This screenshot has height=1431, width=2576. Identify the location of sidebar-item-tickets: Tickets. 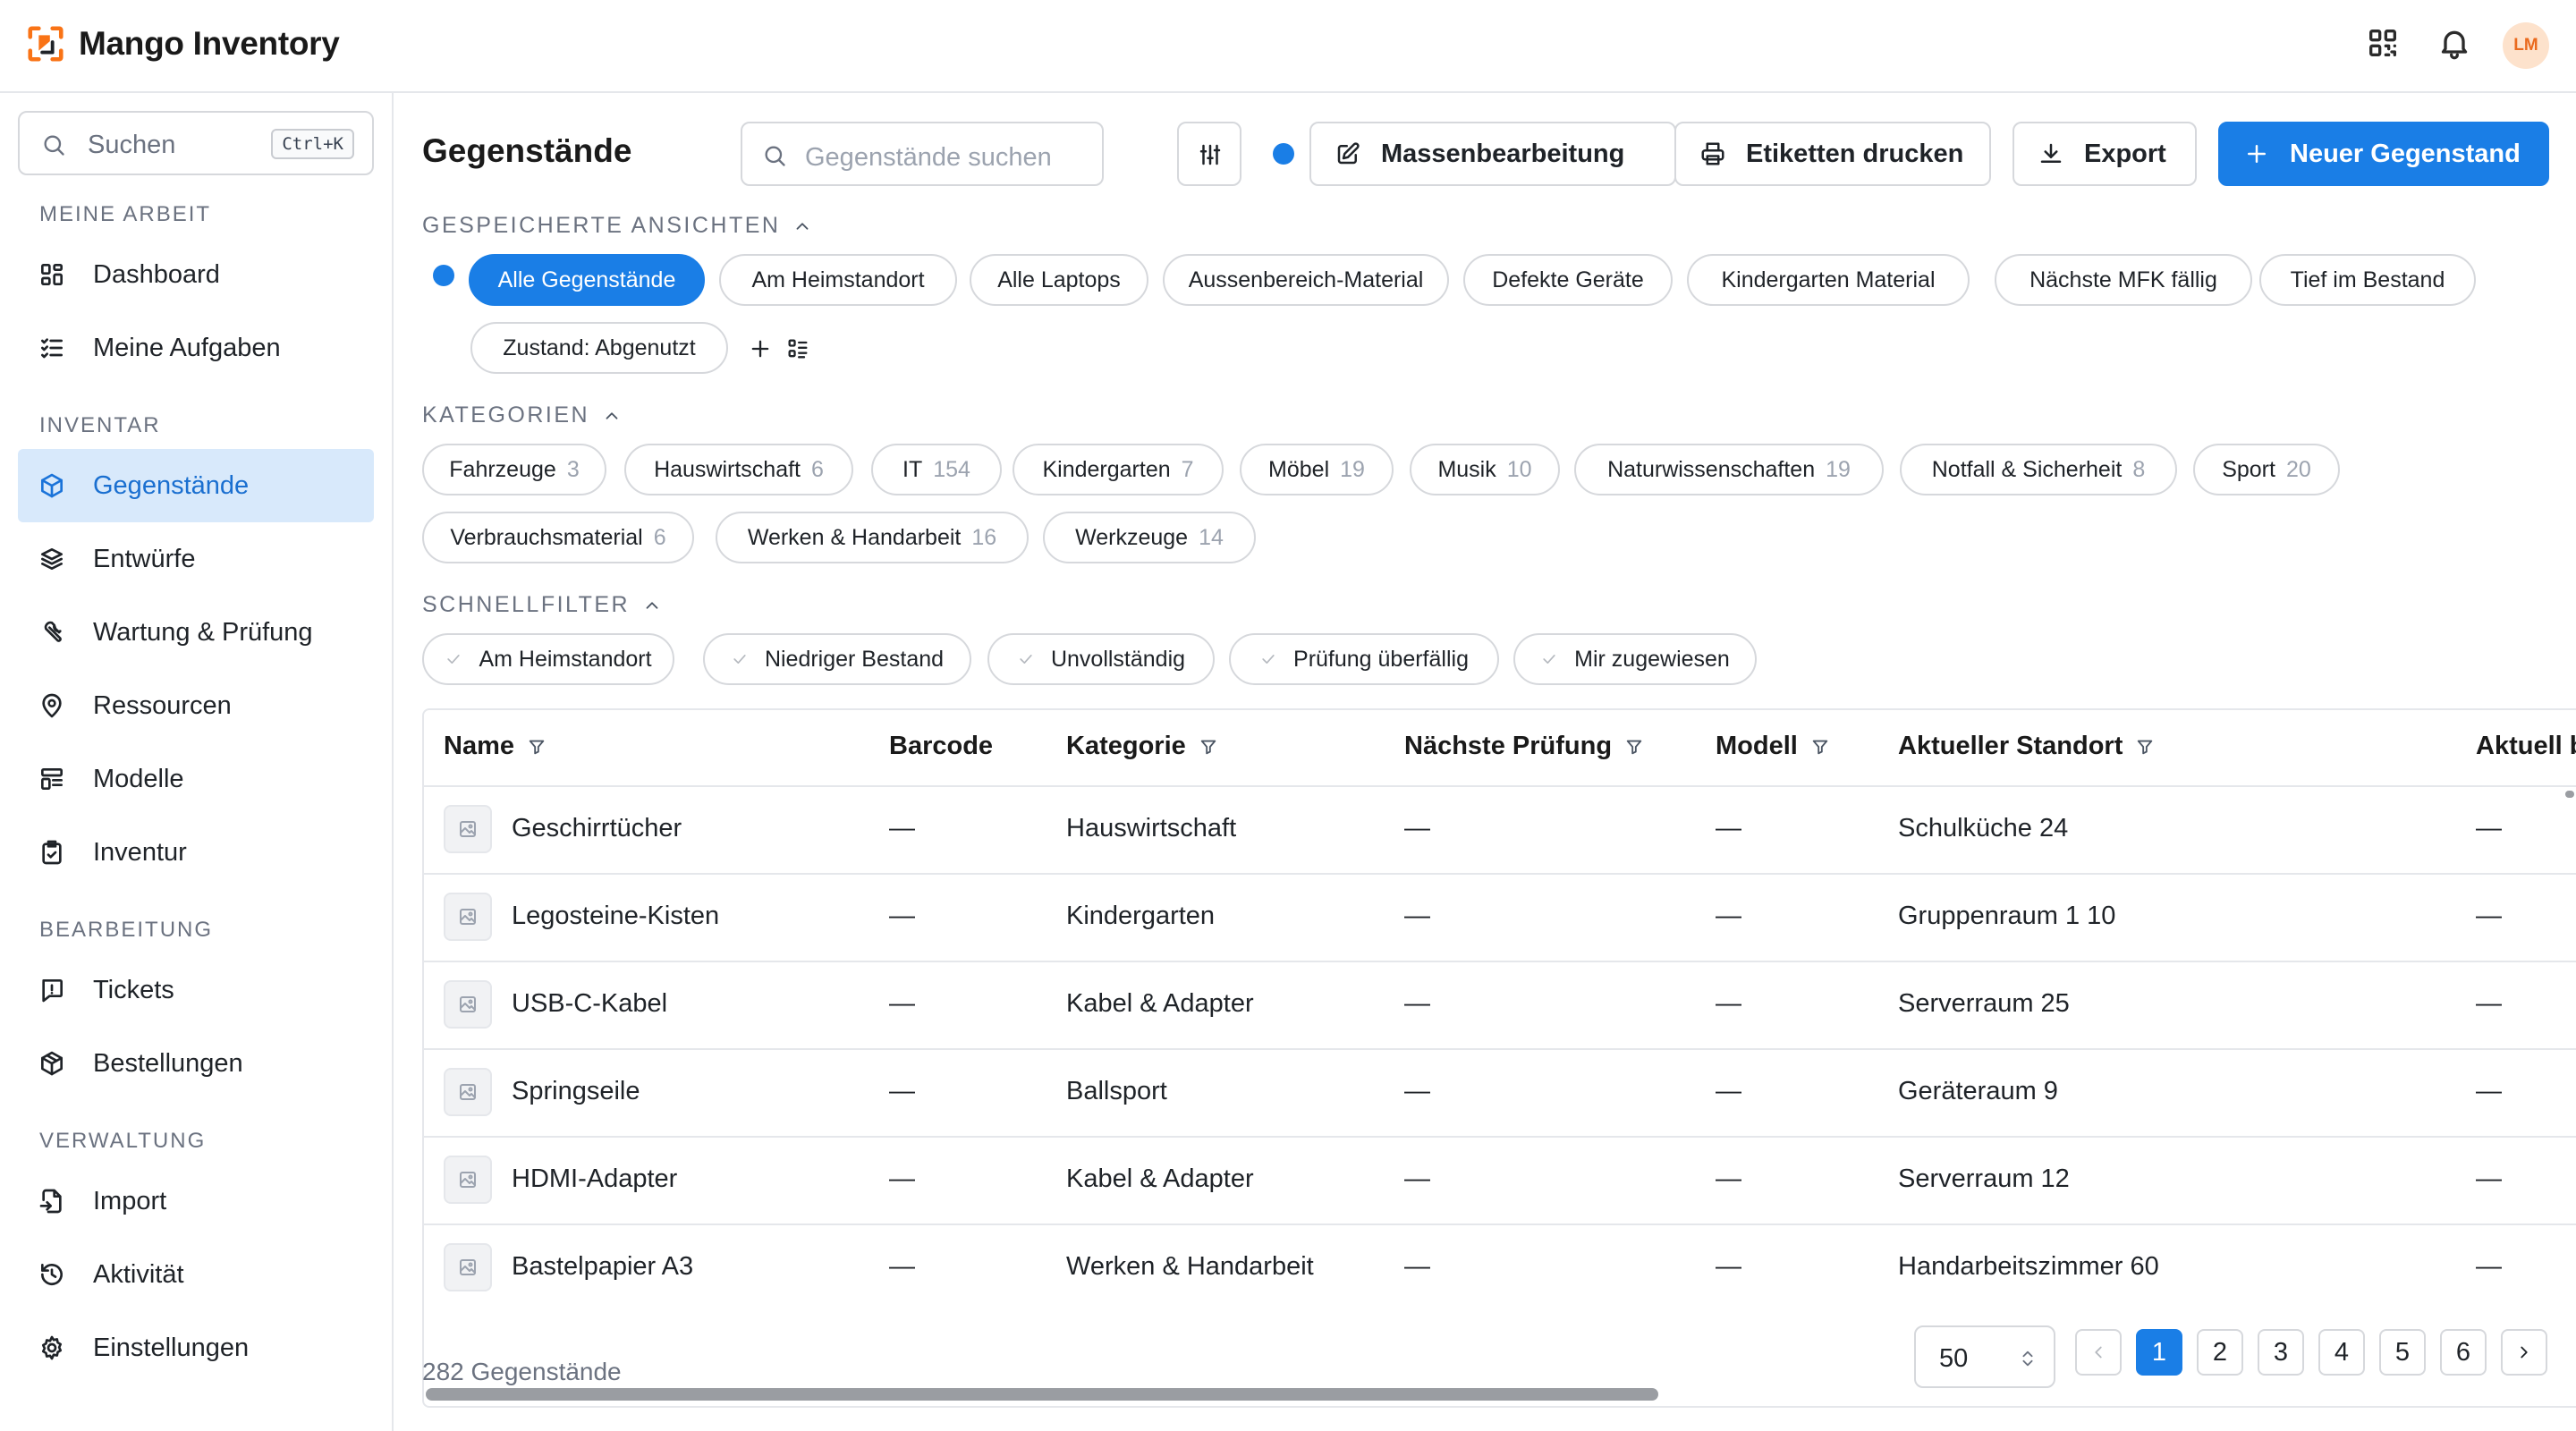
(196, 990).